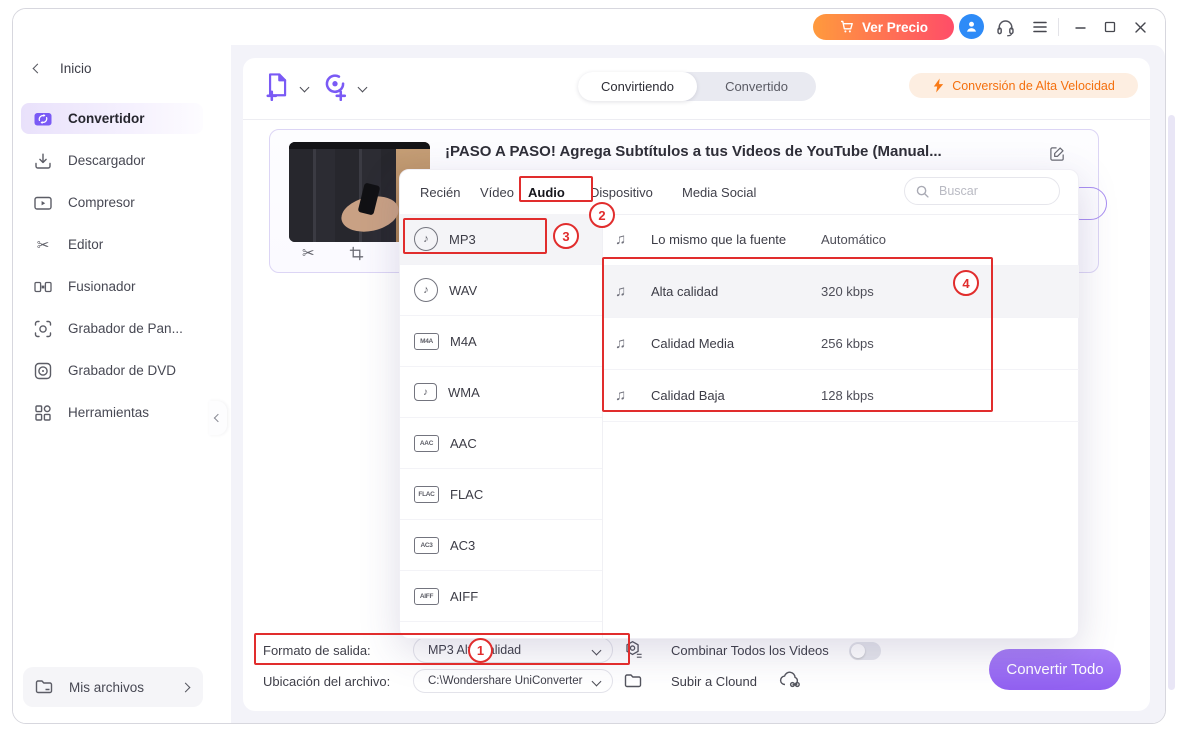 The height and width of the screenshot is (732, 1177). I want to click on sidebar-item-label: Compresor, so click(101, 202).